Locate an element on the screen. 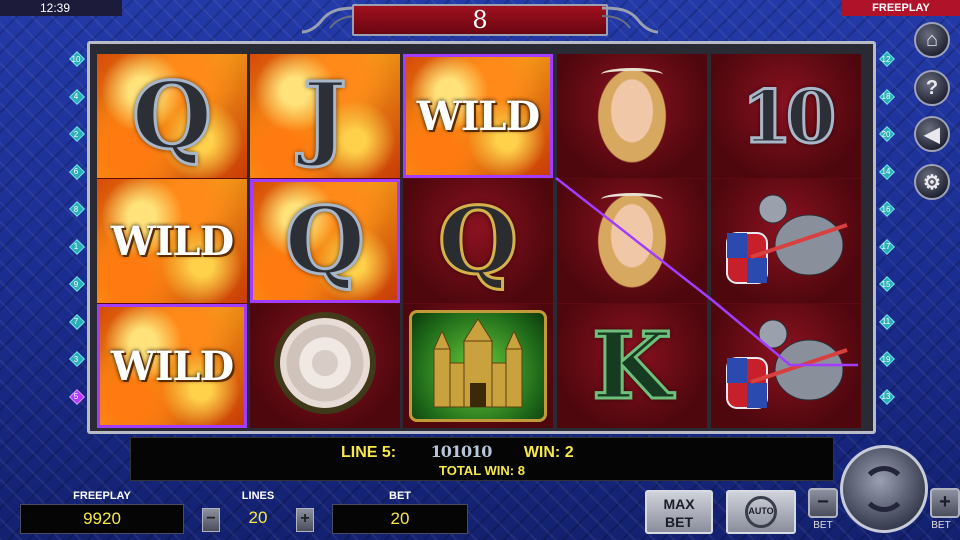 The width and height of the screenshot is (960, 540). line-indicator: 18 is located at coordinates (886, 96).